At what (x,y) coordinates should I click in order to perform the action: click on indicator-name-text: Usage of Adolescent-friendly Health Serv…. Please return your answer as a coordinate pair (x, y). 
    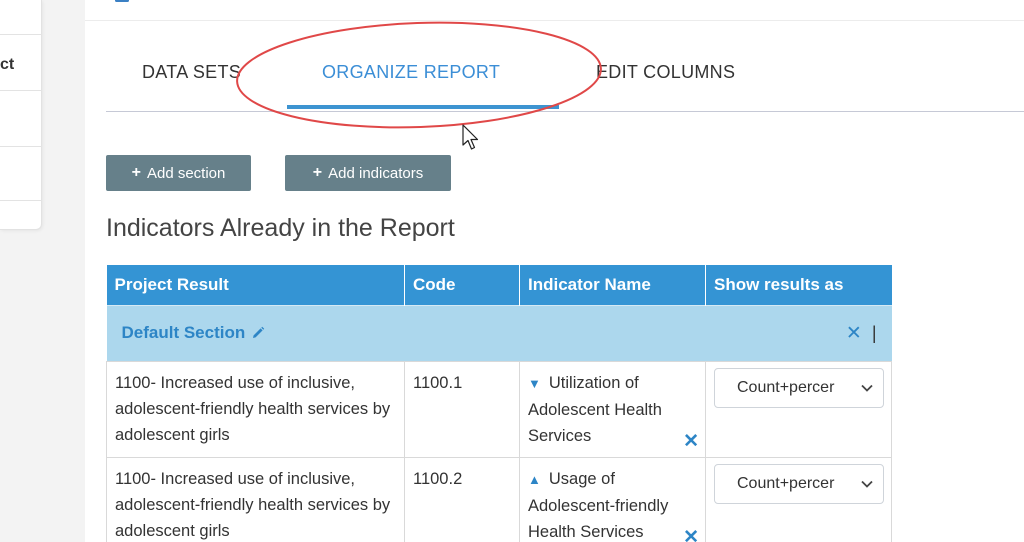
    Looking at the image, I should click on (598, 505).